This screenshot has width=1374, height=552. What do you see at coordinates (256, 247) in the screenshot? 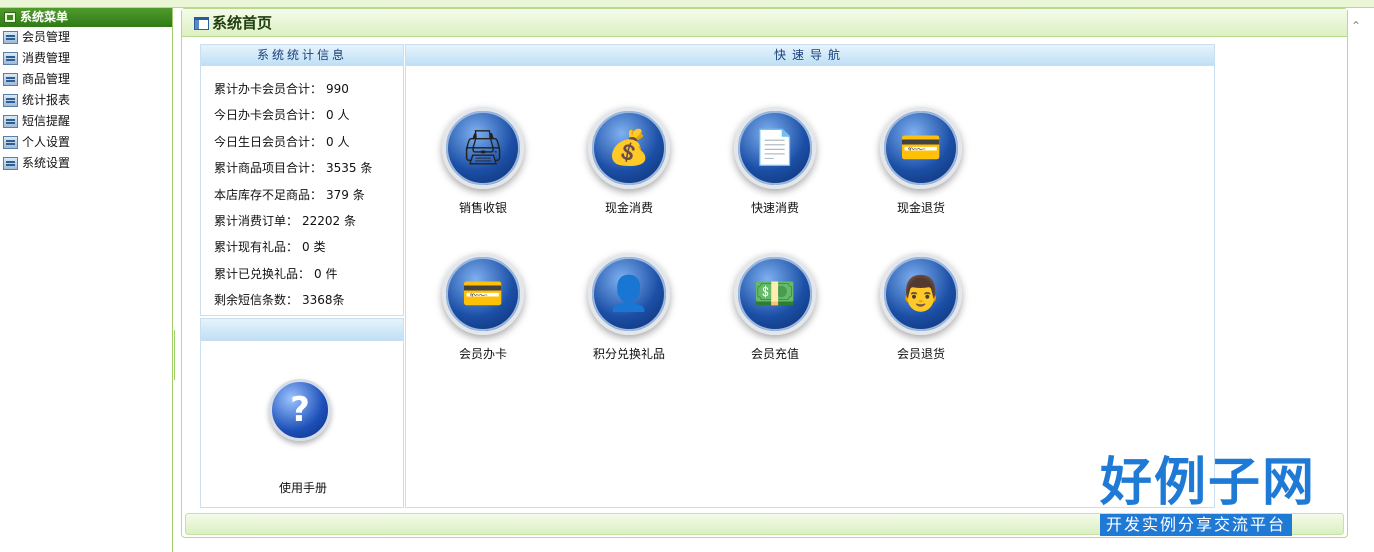
I see `stat-label: 累计现有礼品：` at bounding box center [256, 247].